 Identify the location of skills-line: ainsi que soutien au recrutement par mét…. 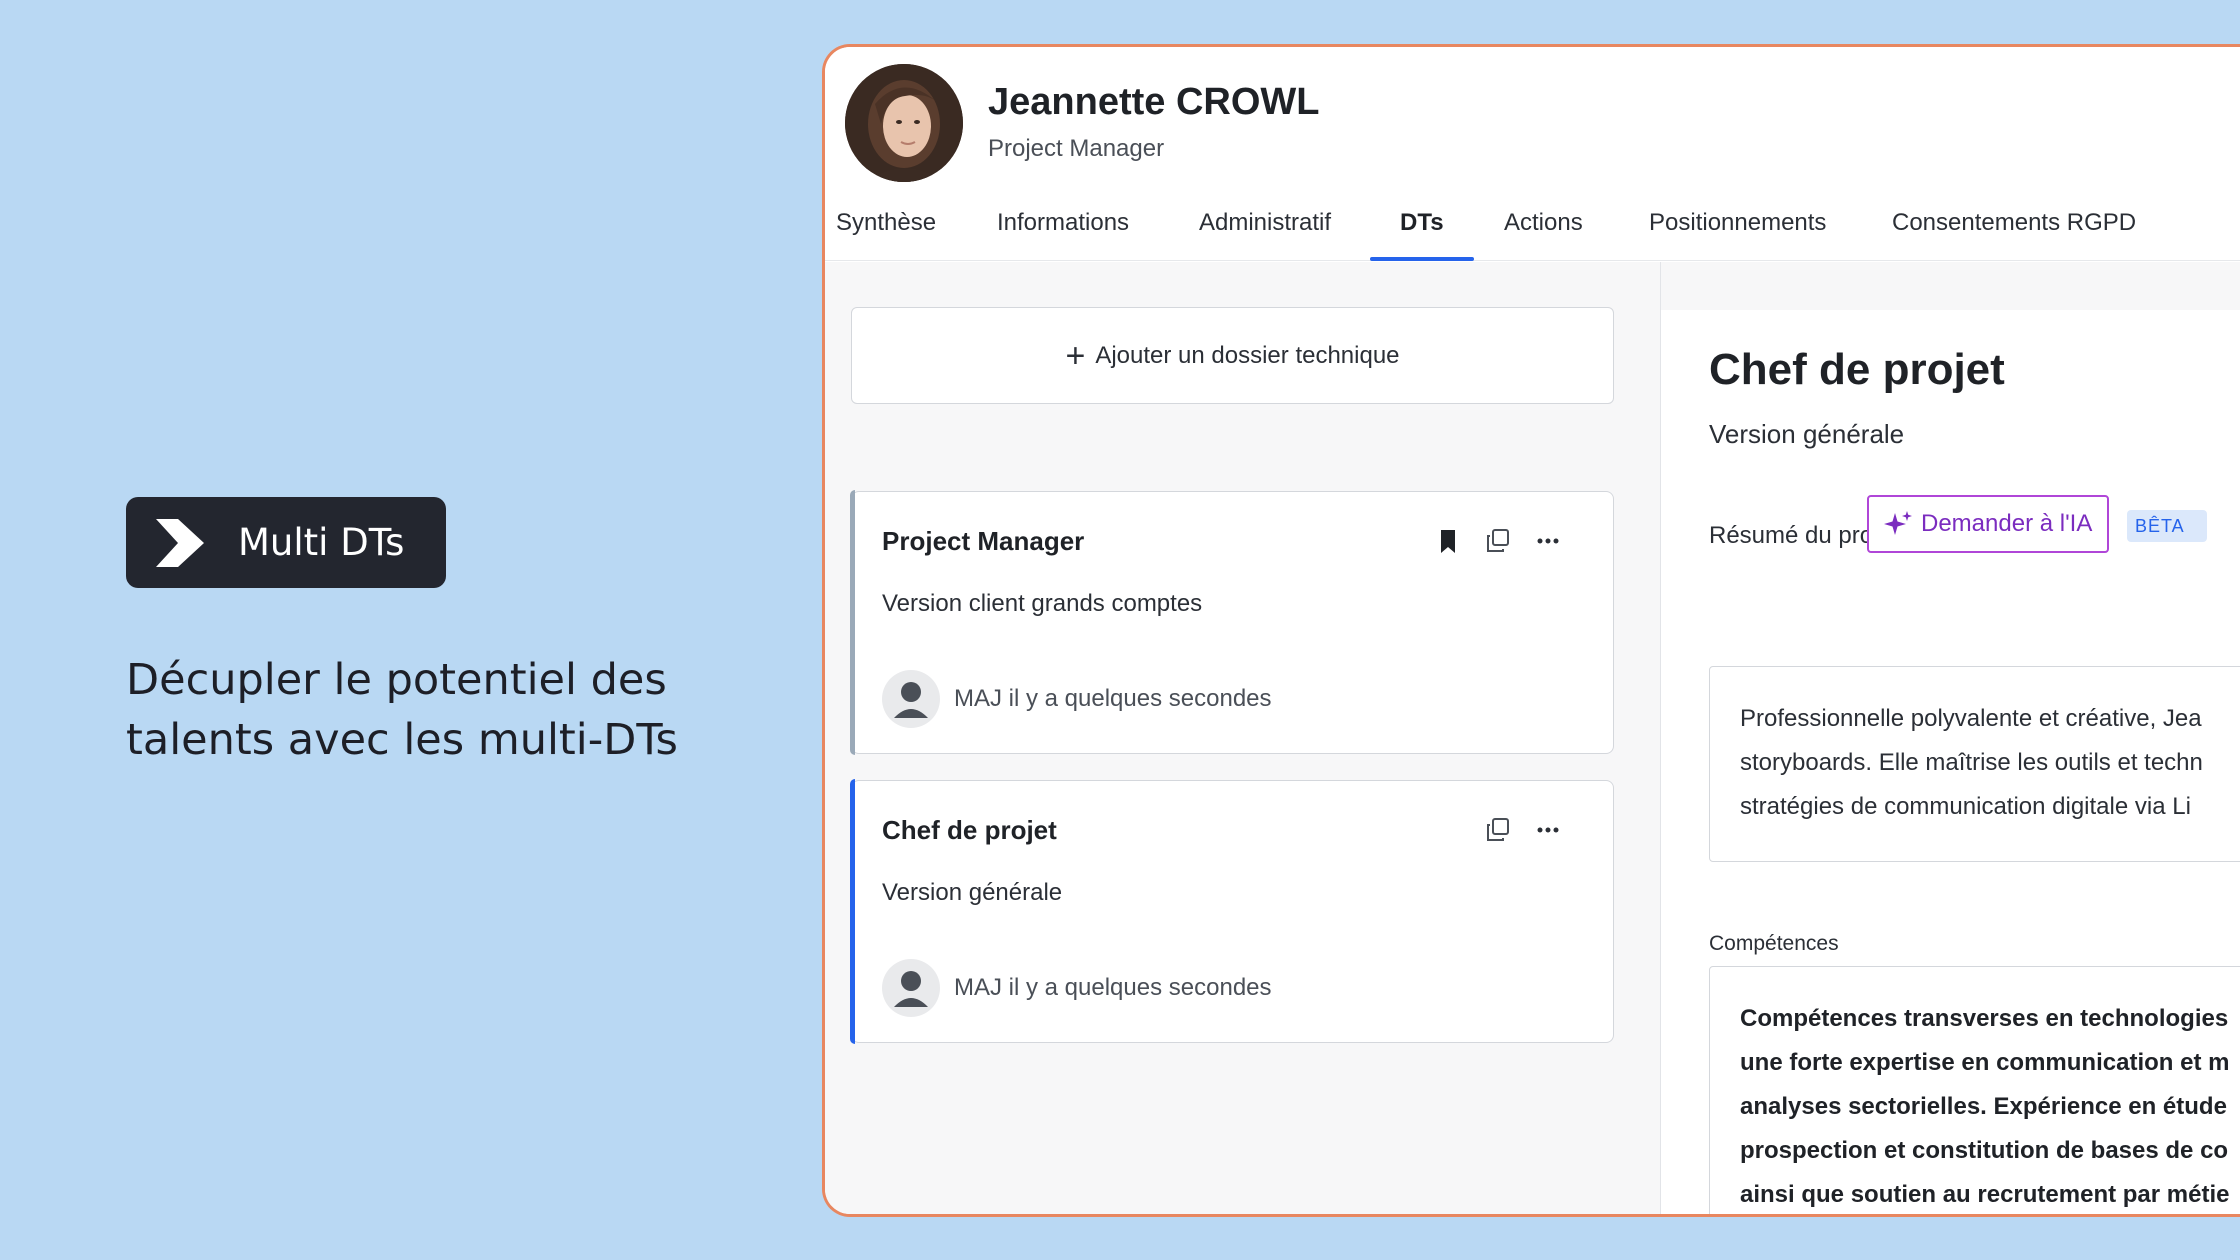
(1985, 1194).